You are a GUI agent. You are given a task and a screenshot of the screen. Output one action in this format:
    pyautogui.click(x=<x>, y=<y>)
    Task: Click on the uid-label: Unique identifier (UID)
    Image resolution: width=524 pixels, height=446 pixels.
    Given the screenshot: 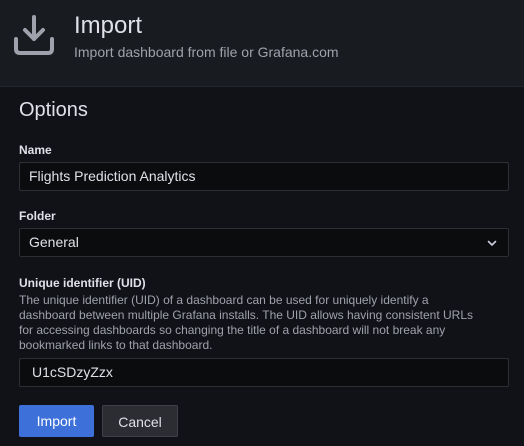 What is the action you would take?
    pyautogui.click(x=82, y=283)
    